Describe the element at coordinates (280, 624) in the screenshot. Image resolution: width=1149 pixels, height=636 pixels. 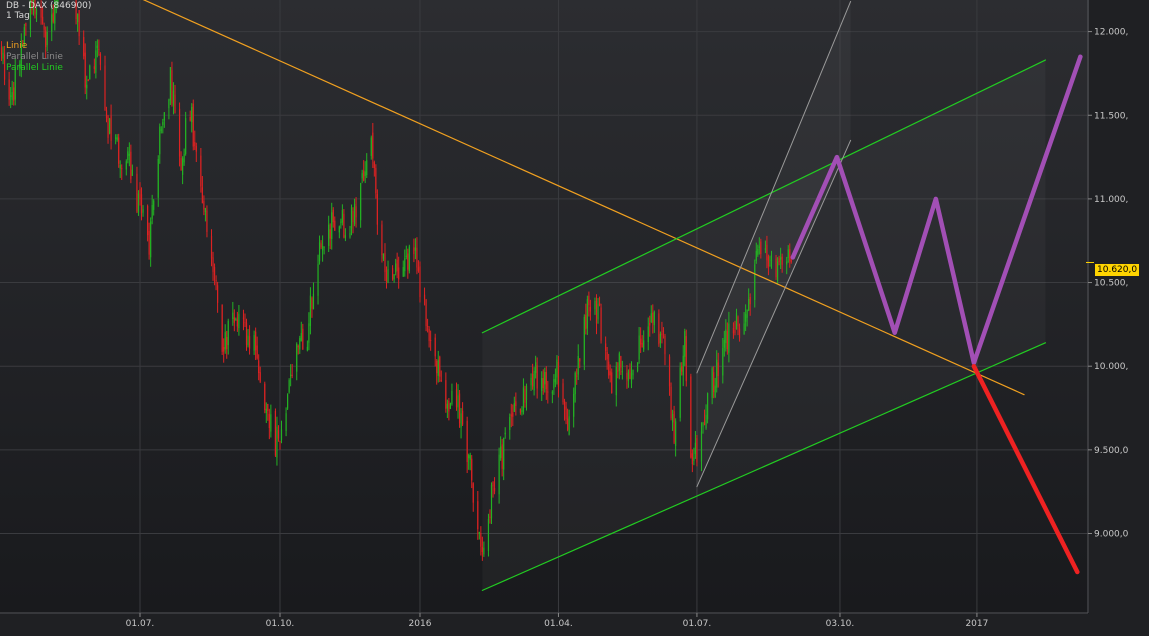
I see `x-tick-label: 01.10.` at that location.